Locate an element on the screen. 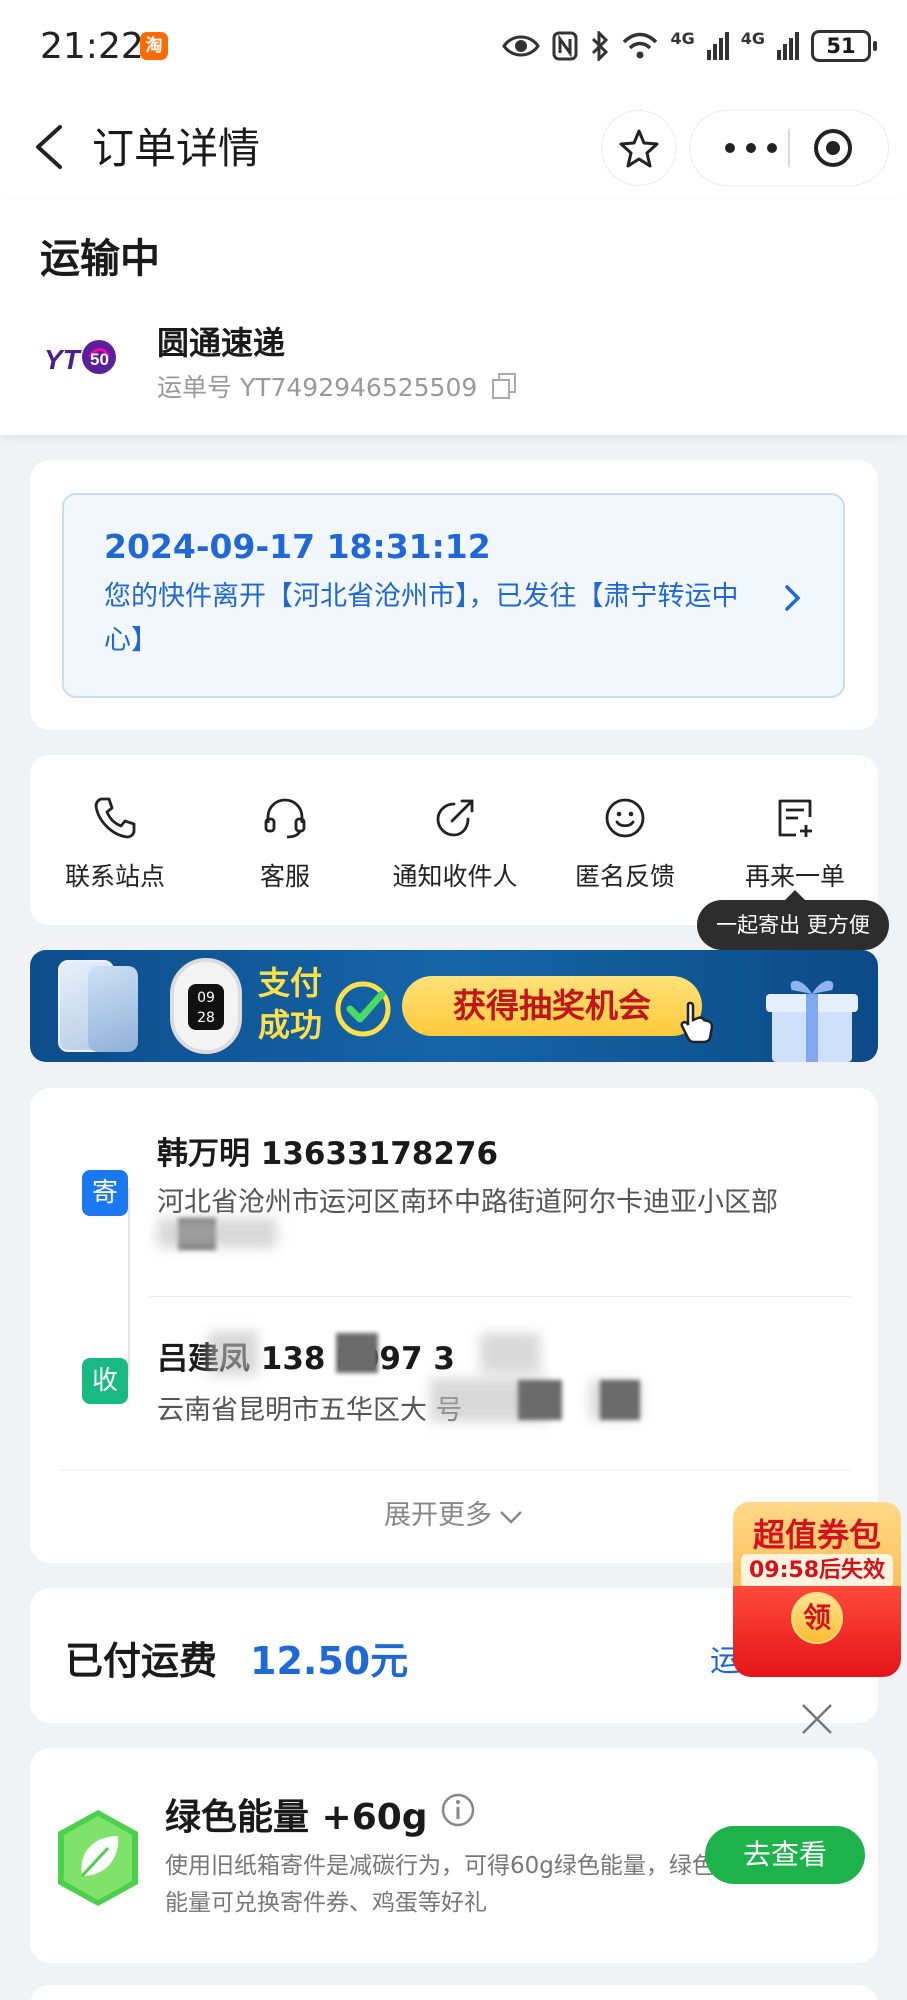 Image resolution: width=907 pixels, height=2000 pixels. yto-logo-icon: YT 50 is located at coordinates (80, 357).